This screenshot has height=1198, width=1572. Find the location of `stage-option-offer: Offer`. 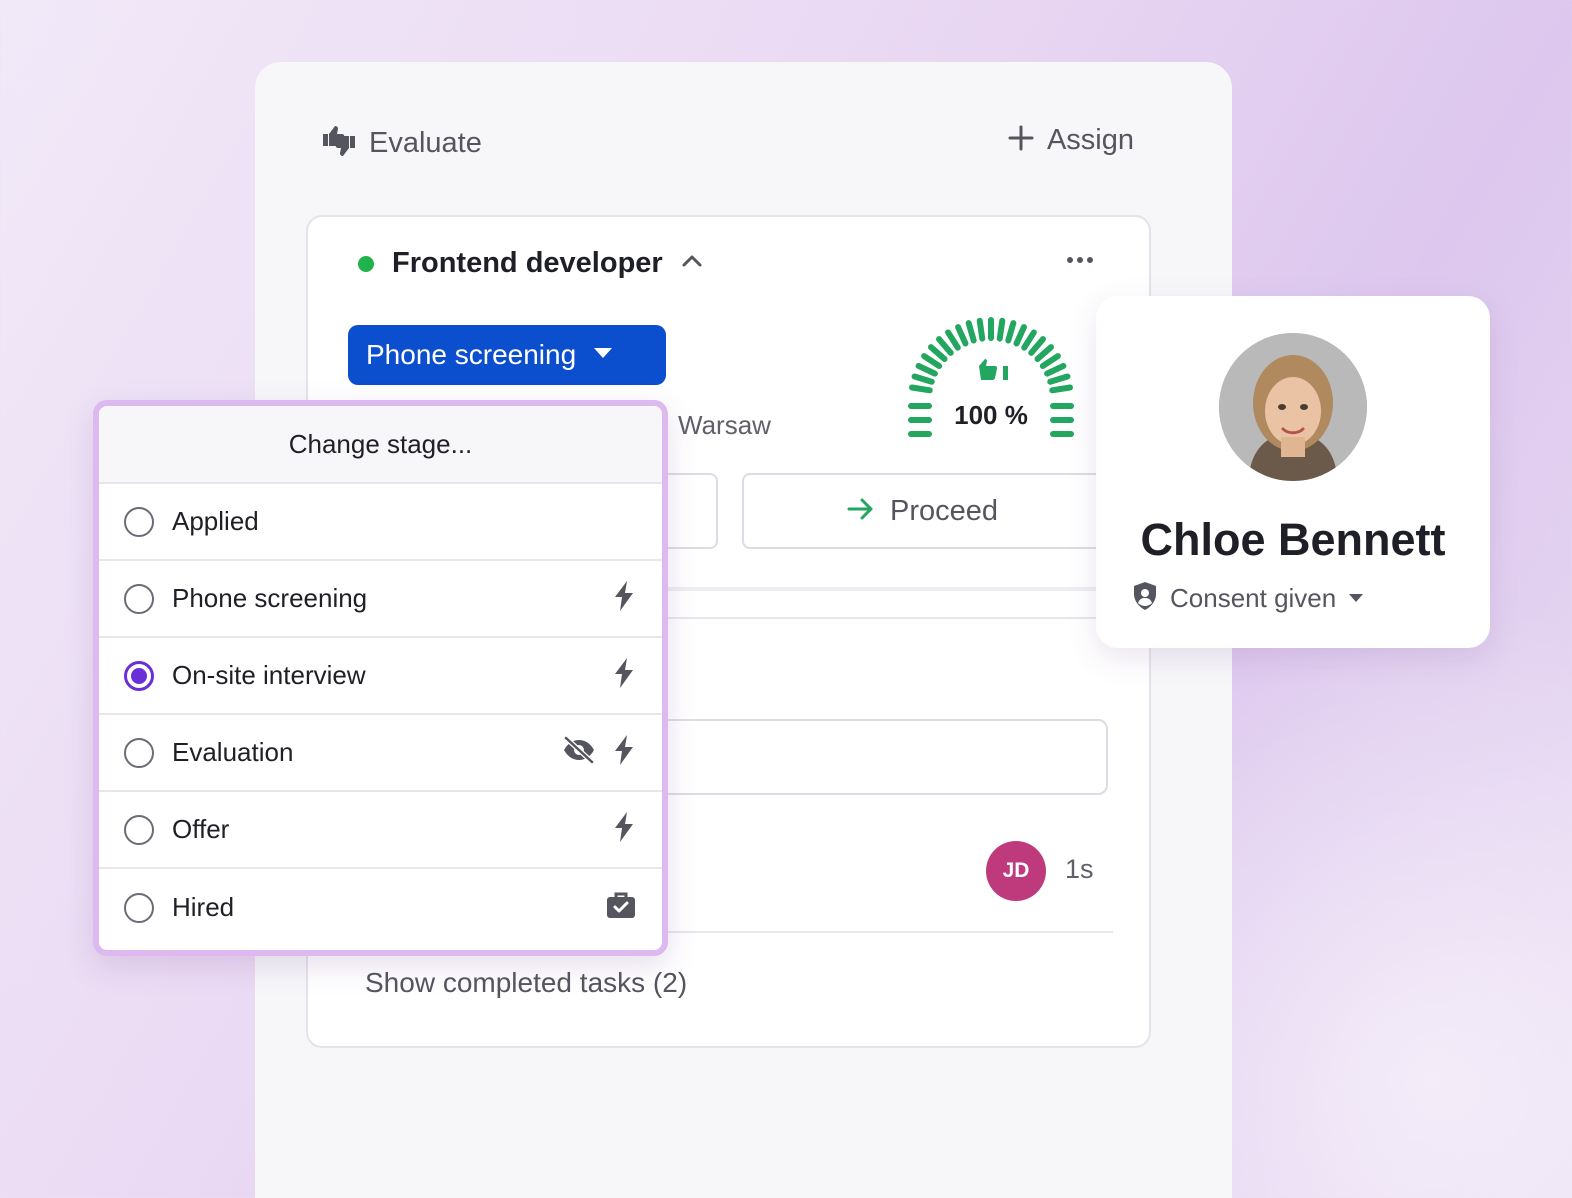

stage-option-offer: Offer is located at coordinates (380, 830).